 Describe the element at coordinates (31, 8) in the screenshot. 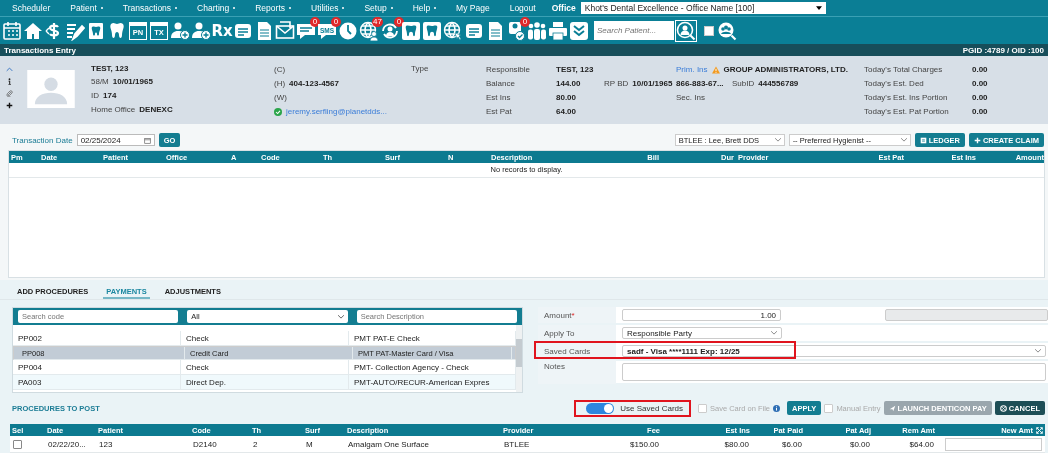

I see `menu-item: Scheduler` at that location.